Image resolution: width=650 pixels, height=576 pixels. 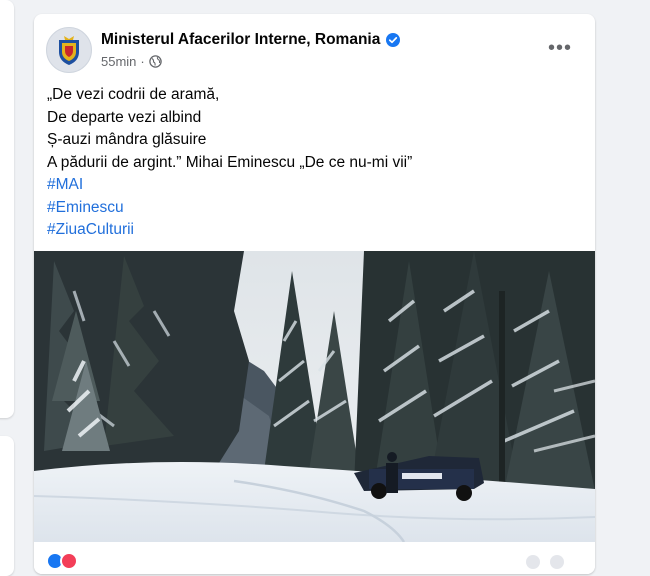 I want to click on reactions-bar, so click(x=314, y=558).